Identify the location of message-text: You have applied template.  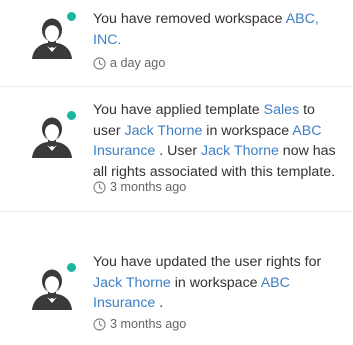
(178, 110).